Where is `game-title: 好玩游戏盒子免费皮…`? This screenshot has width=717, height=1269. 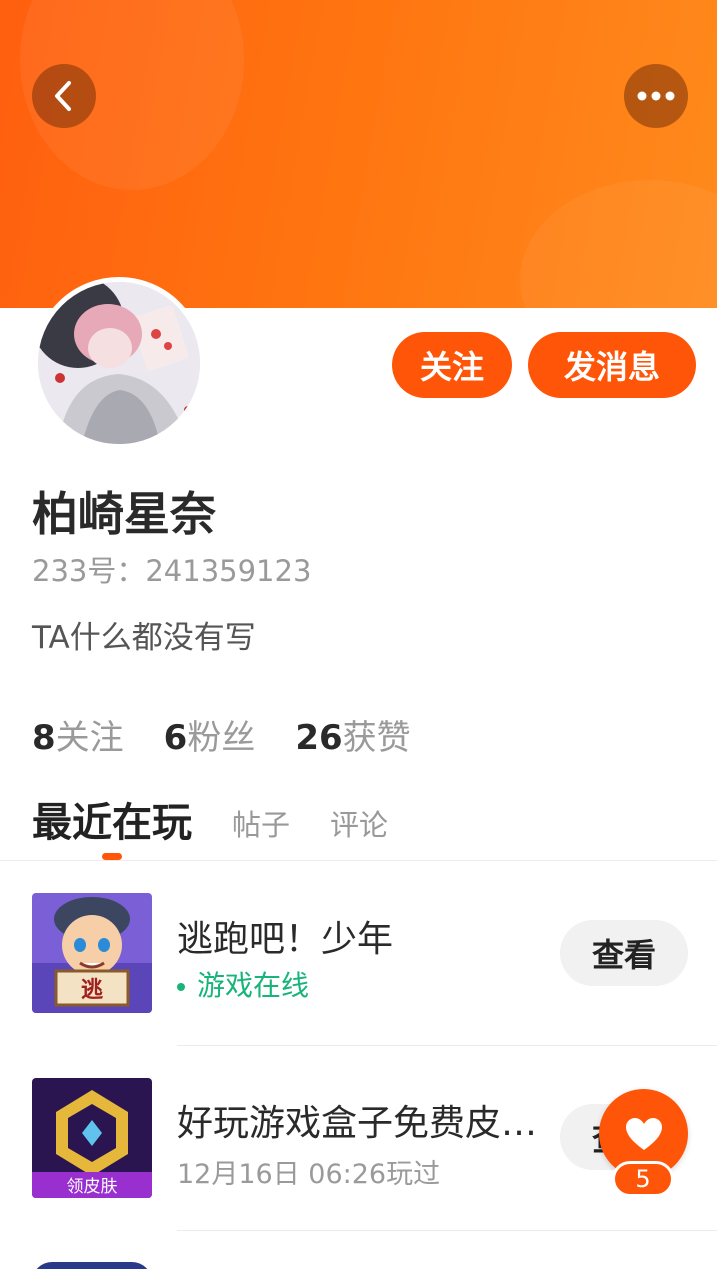
game-title: 好玩游戏盒子免费皮… is located at coordinates (357, 1123).